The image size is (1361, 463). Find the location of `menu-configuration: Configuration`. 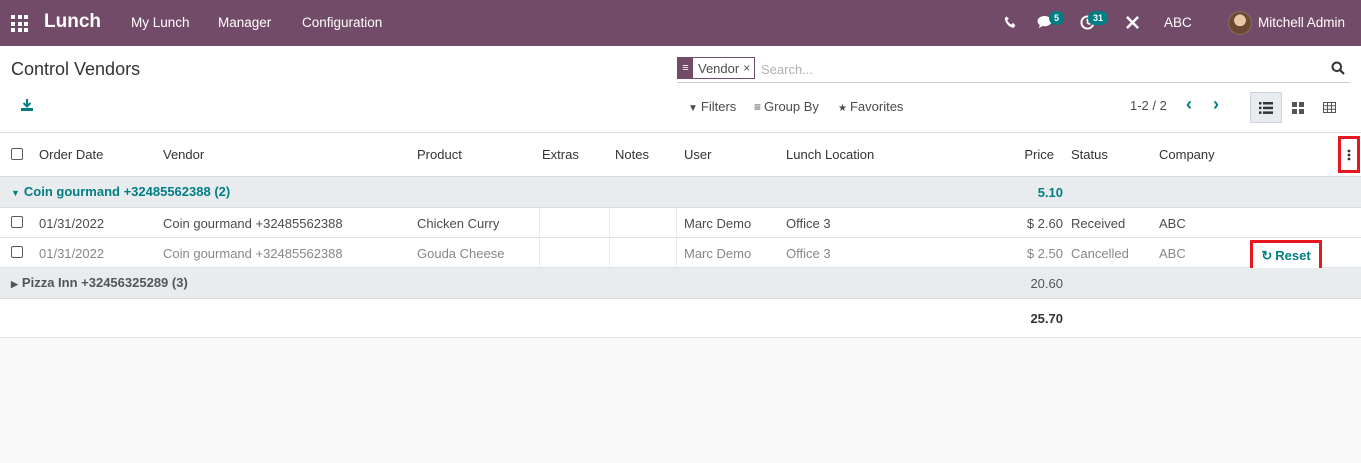

menu-configuration: Configuration is located at coordinates (342, 22).